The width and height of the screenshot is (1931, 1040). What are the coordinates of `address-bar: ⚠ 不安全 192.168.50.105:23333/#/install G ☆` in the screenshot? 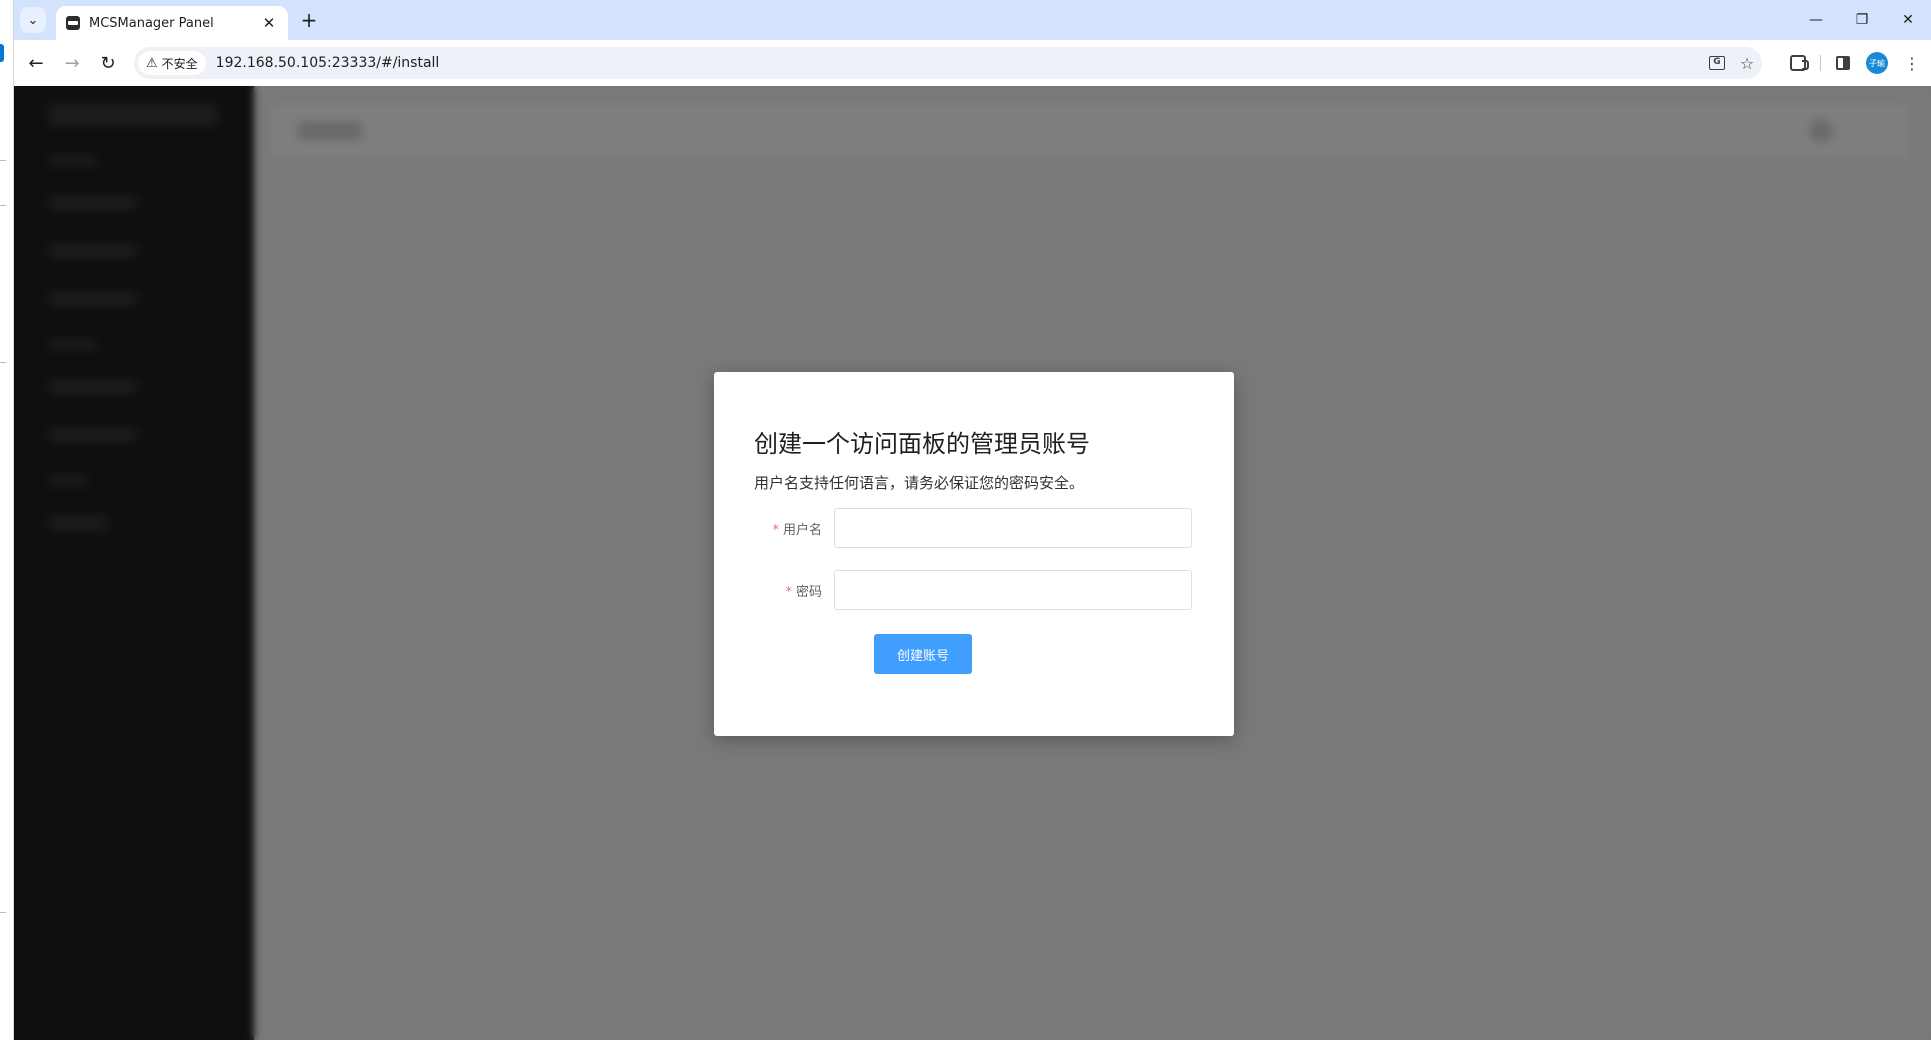 It's located at (948, 63).